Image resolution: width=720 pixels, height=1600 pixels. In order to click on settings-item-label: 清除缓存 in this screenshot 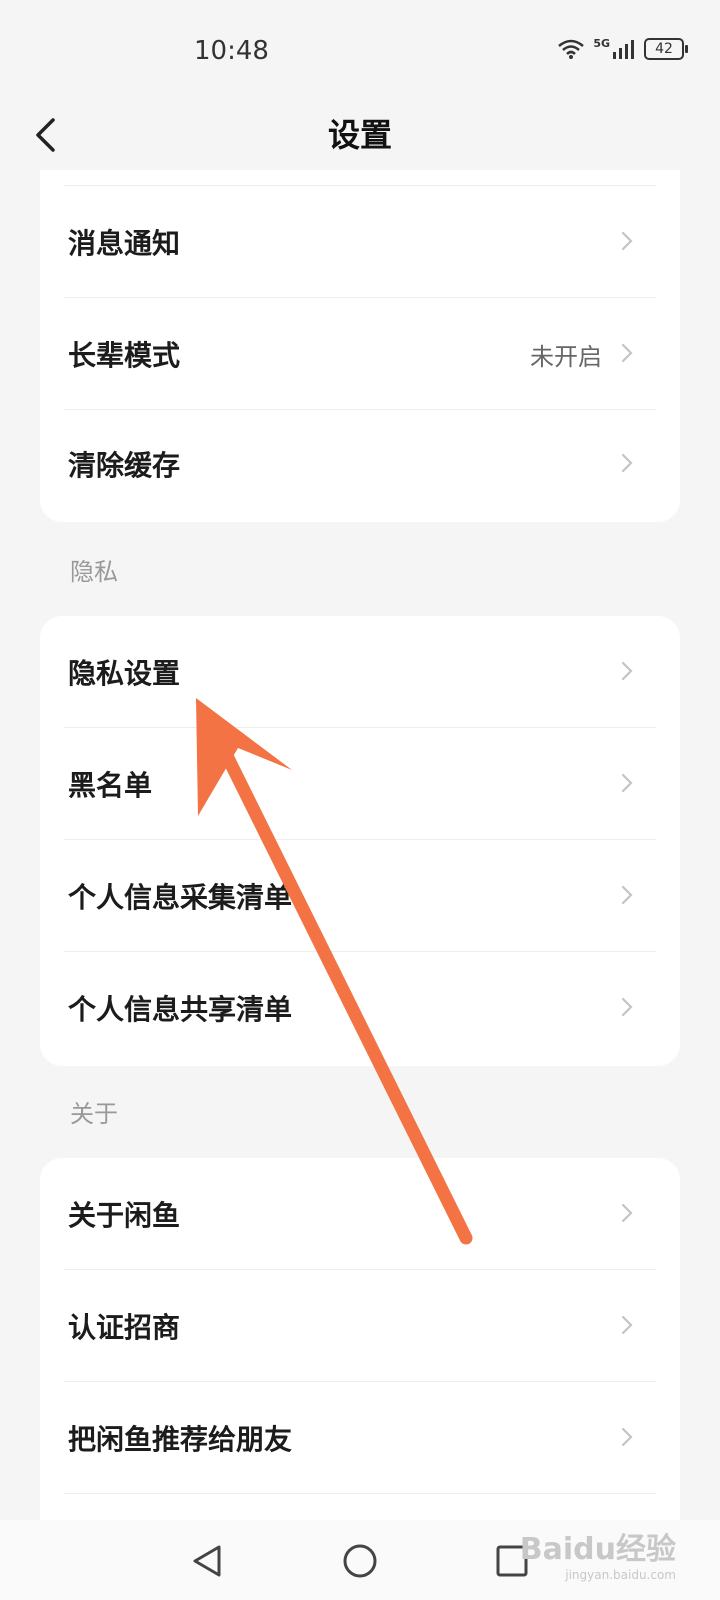, I will do `click(124, 465)`.